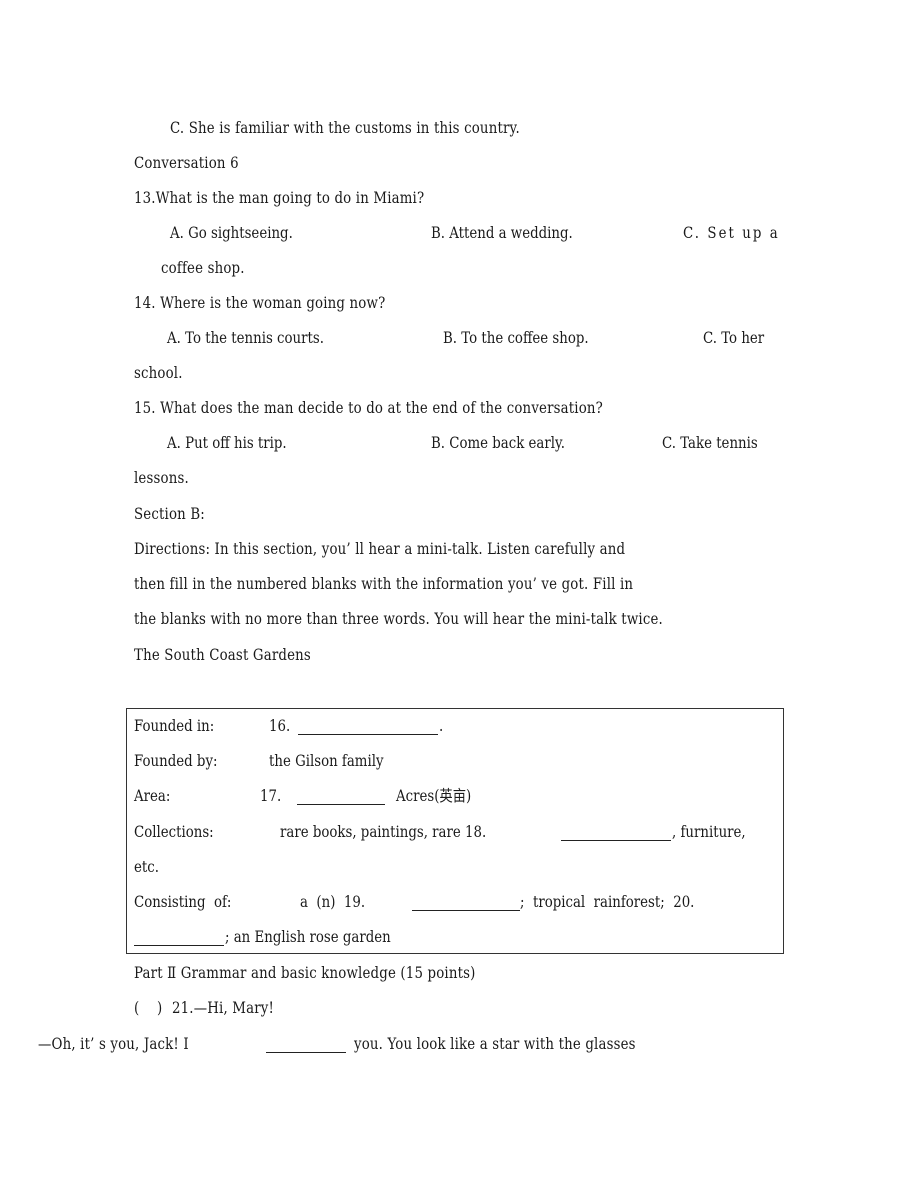 The image size is (920, 1192). Describe the element at coordinates (174, 832) in the screenshot. I see `collections-label: Collections:` at that location.